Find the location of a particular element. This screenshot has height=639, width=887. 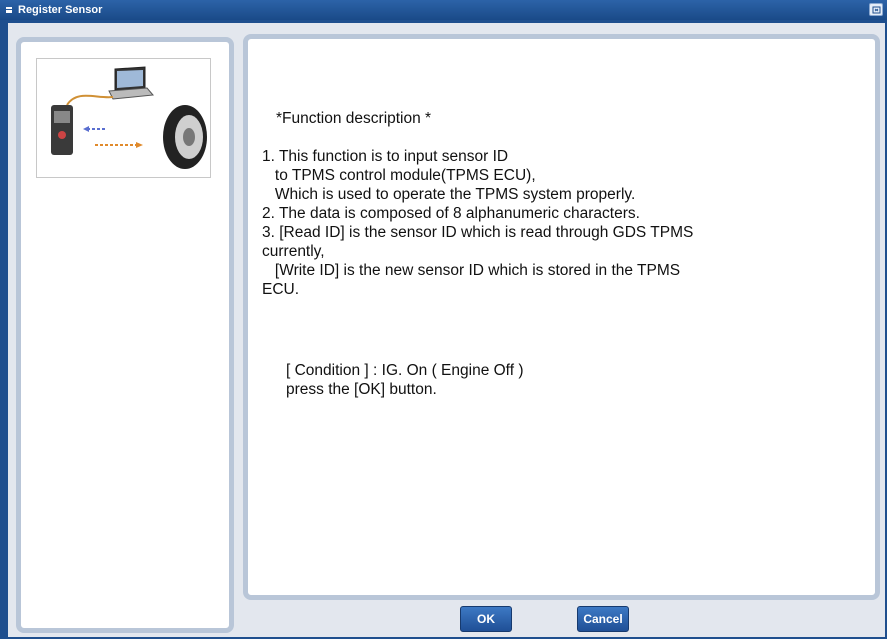

title-bar: Register Sensor is located at coordinates (443, 10).